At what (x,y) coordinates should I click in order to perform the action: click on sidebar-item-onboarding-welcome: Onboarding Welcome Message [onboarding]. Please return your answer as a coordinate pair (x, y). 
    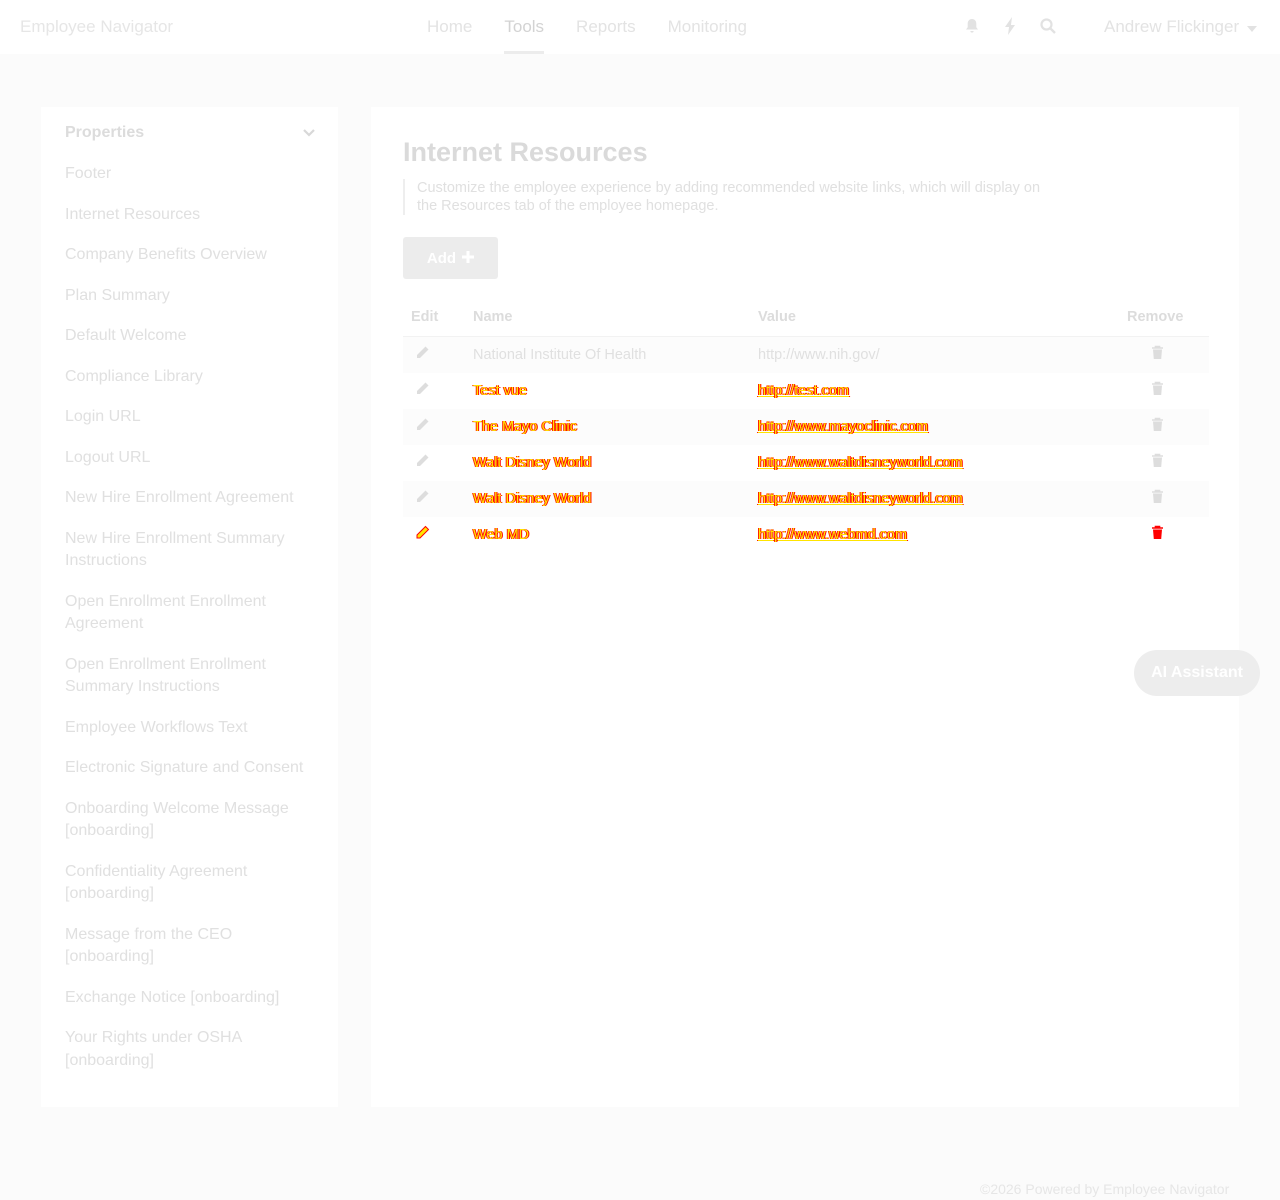
    Looking at the image, I should click on (190, 820).